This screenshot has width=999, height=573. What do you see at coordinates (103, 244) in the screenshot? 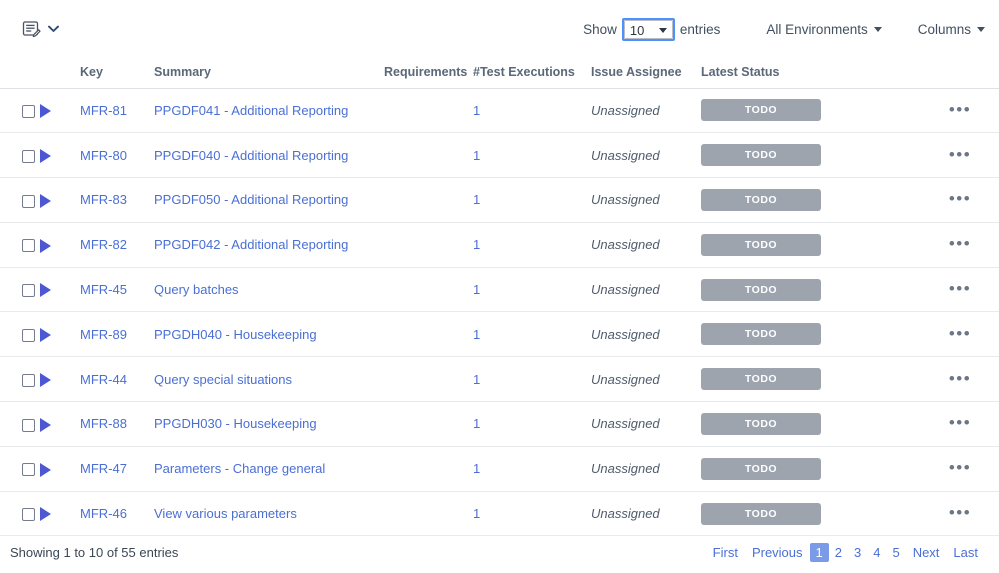
I see `issue-key-link: MFR-82` at bounding box center [103, 244].